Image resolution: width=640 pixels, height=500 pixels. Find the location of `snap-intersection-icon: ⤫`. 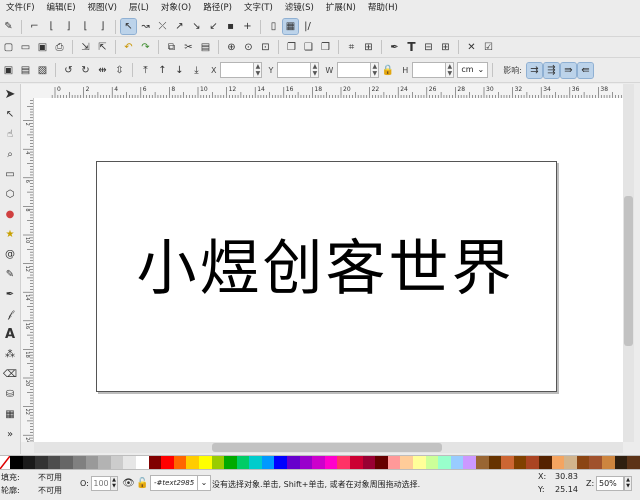

snap-intersection-icon: ⤫ is located at coordinates (162, 26).